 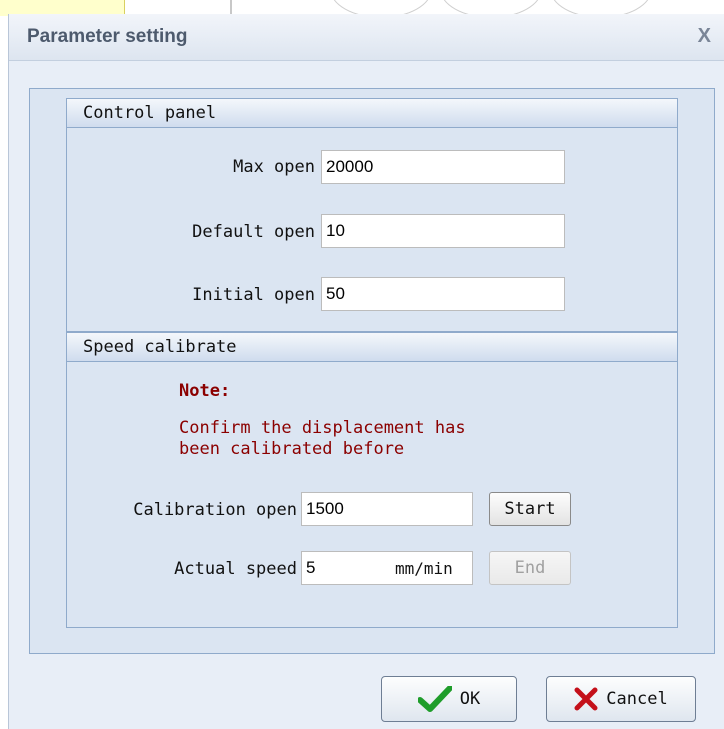 I want to click on default-open-input, so click(x=443, y=231).